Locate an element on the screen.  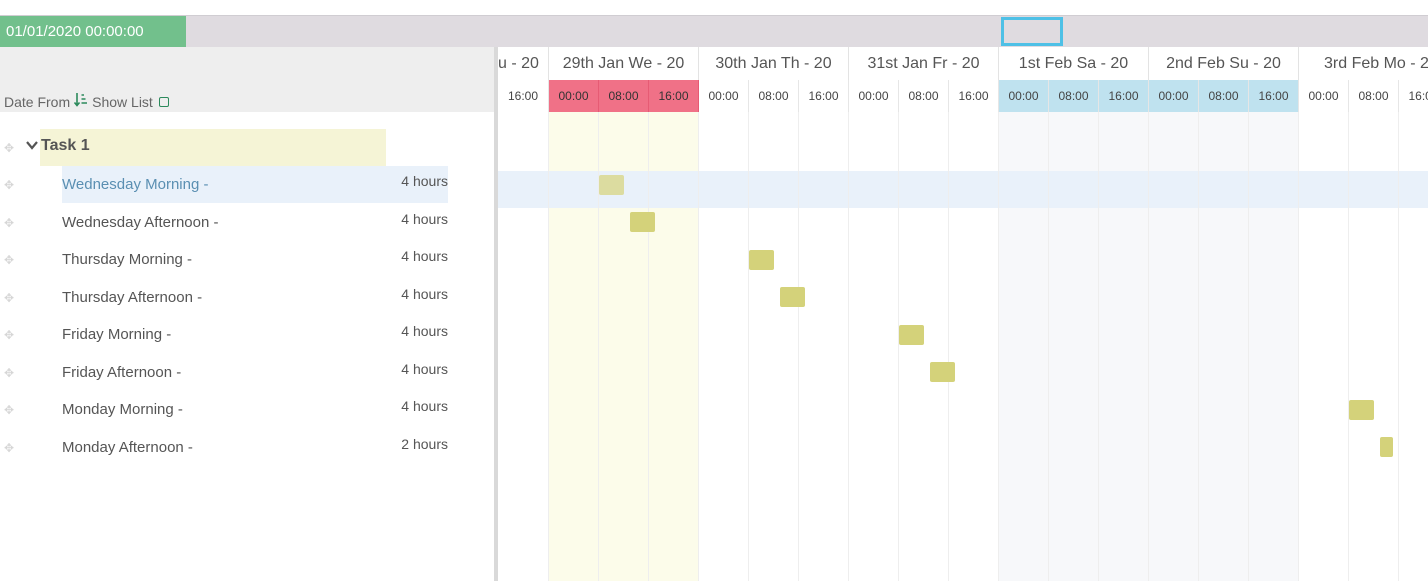
subtask-duration: 2 hours is located at coordinates (424, 443).